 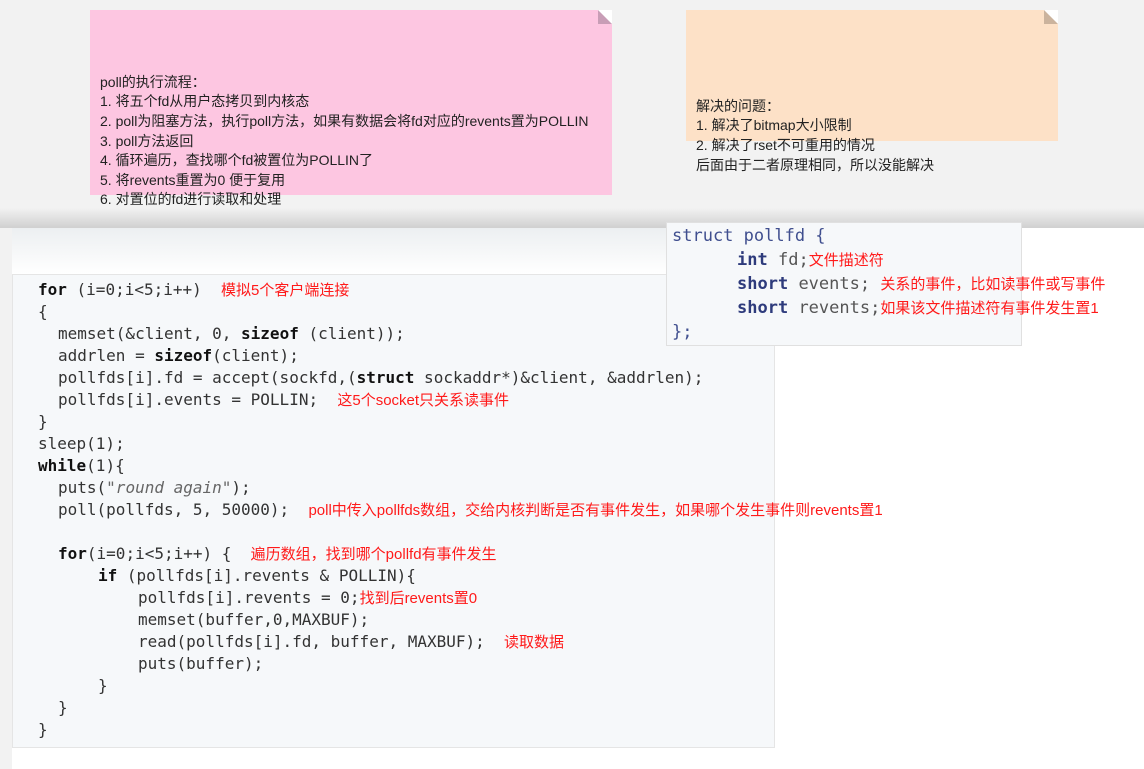 What do you see at coordinates (249, 597) in the screenshot?
I see `code-text: pollfds[i].revents = 0;` at bounding box center [249, 597].